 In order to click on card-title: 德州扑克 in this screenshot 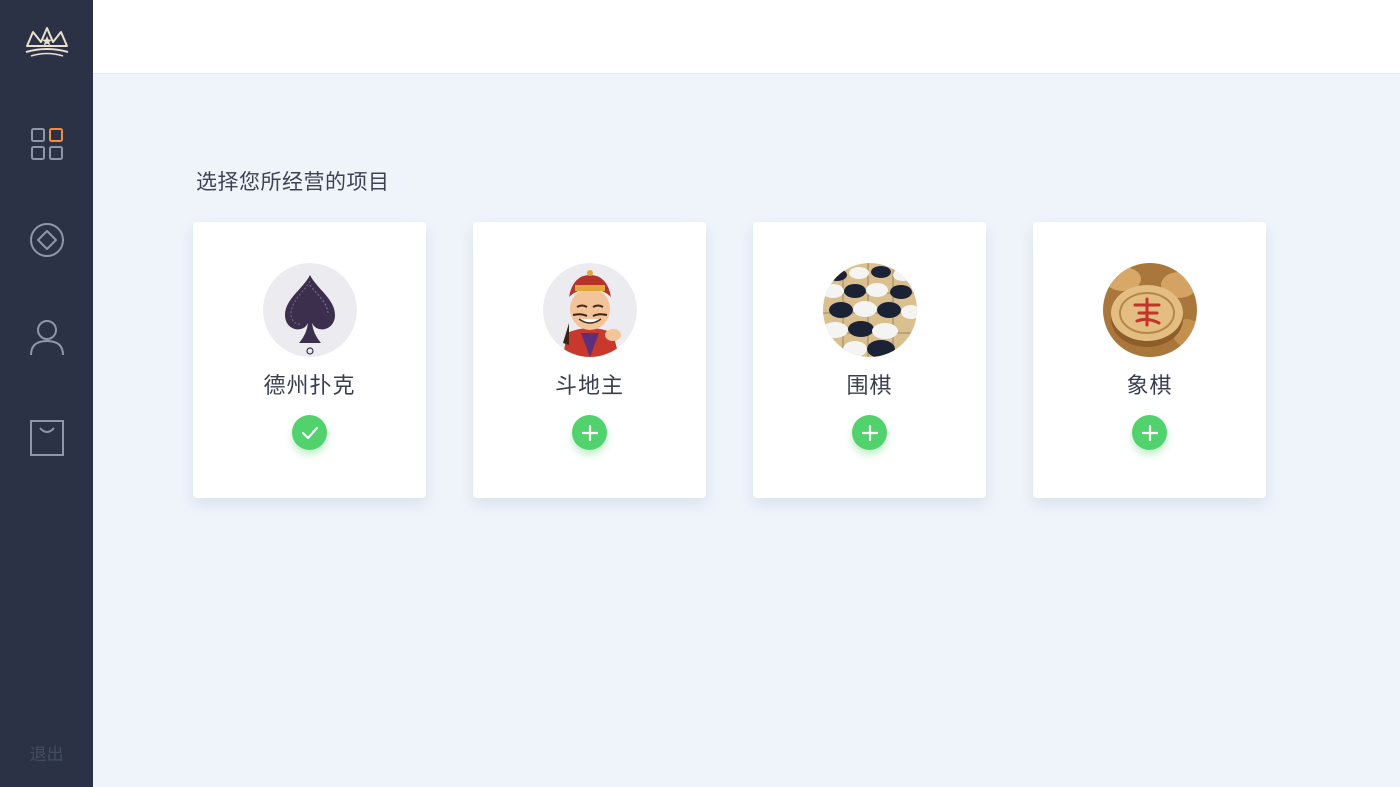, I will do `click(309, 386)`.